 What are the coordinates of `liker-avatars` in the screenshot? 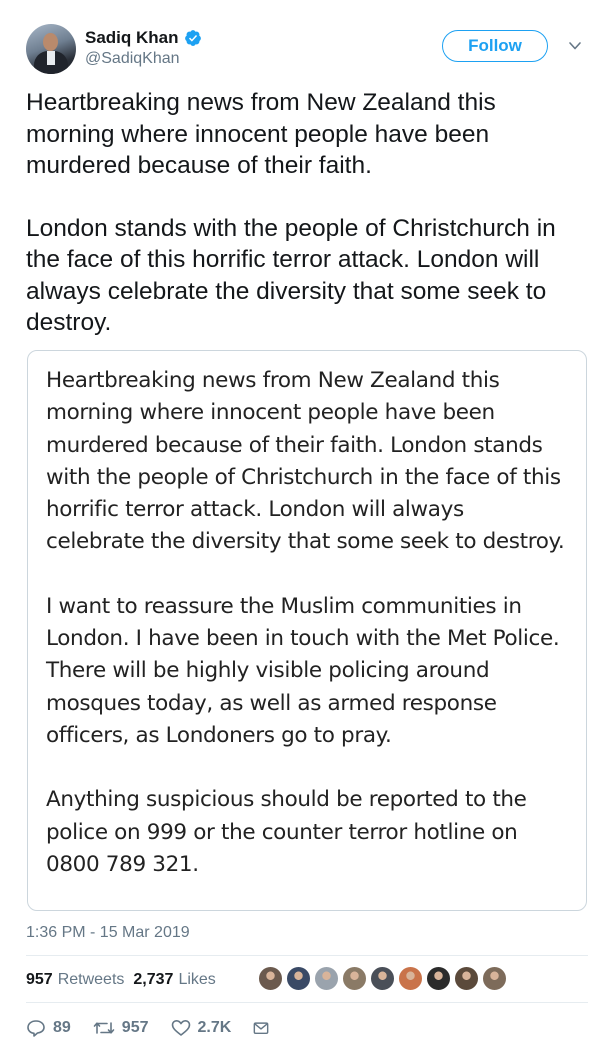 It's located at (382, 980).